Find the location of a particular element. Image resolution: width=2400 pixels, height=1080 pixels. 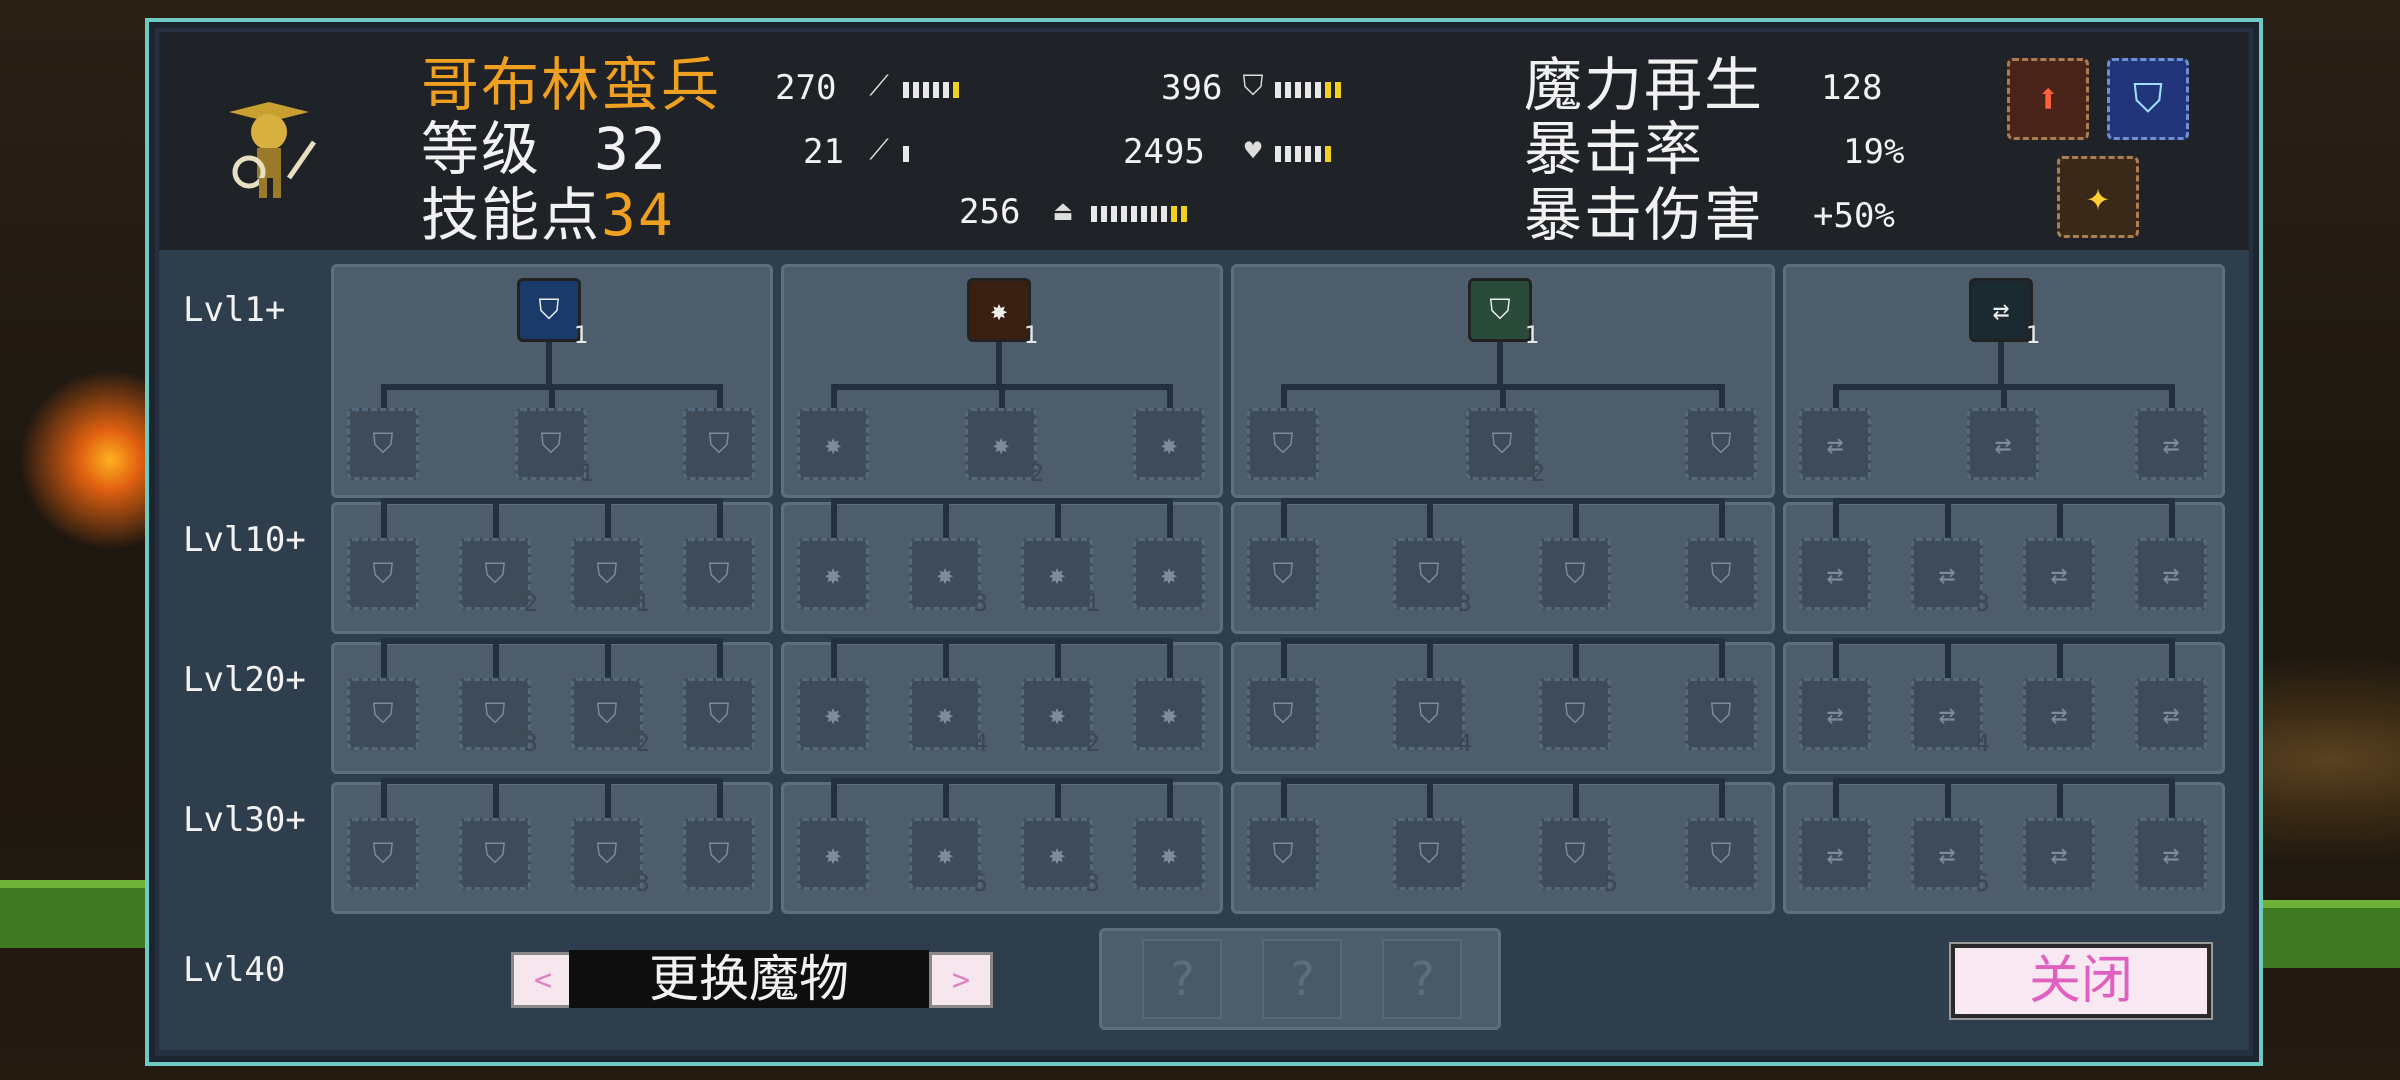

locked-skills-box: ? ? ? is located at coordinates (1300, 979).